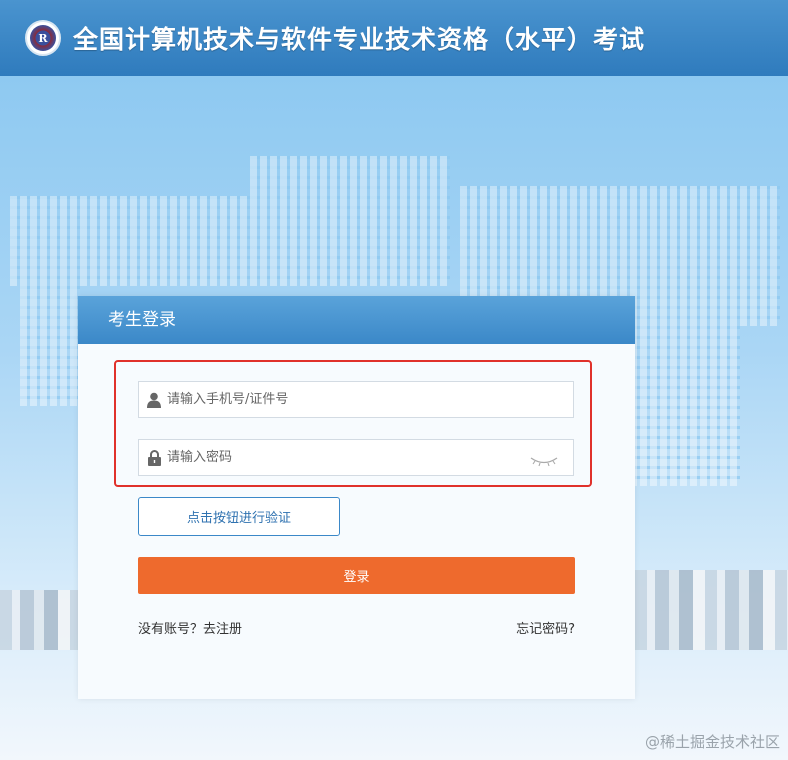 This screenshot has width=788, height=760. Describe the element at coordinates (544, 459) in the screenshot. I see `eye-closed-icon` at that location.